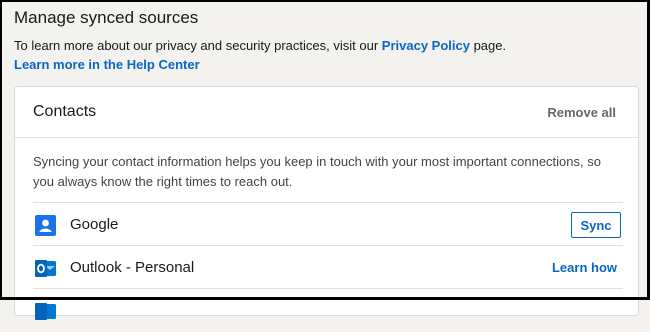 Image resolution: width=650 pixels, height=332 pixels. I want to click on intro-text-suffix: page., so click(488, 45).